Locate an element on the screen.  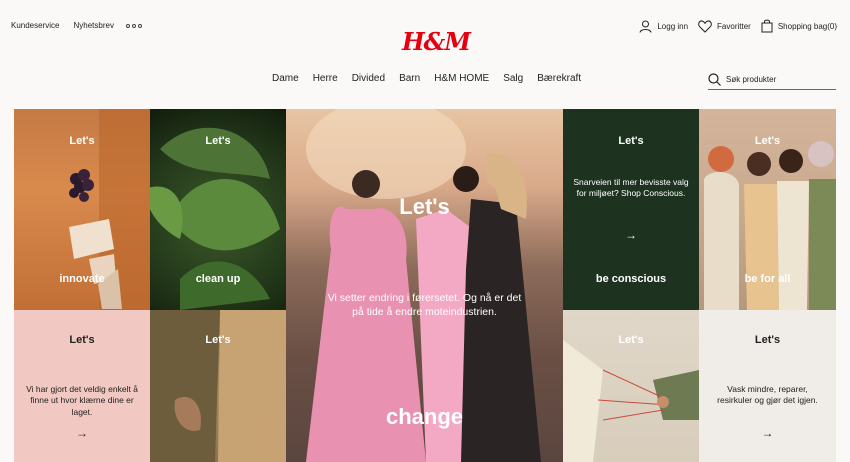
string-hands-image is located at coordinates (631, 401).